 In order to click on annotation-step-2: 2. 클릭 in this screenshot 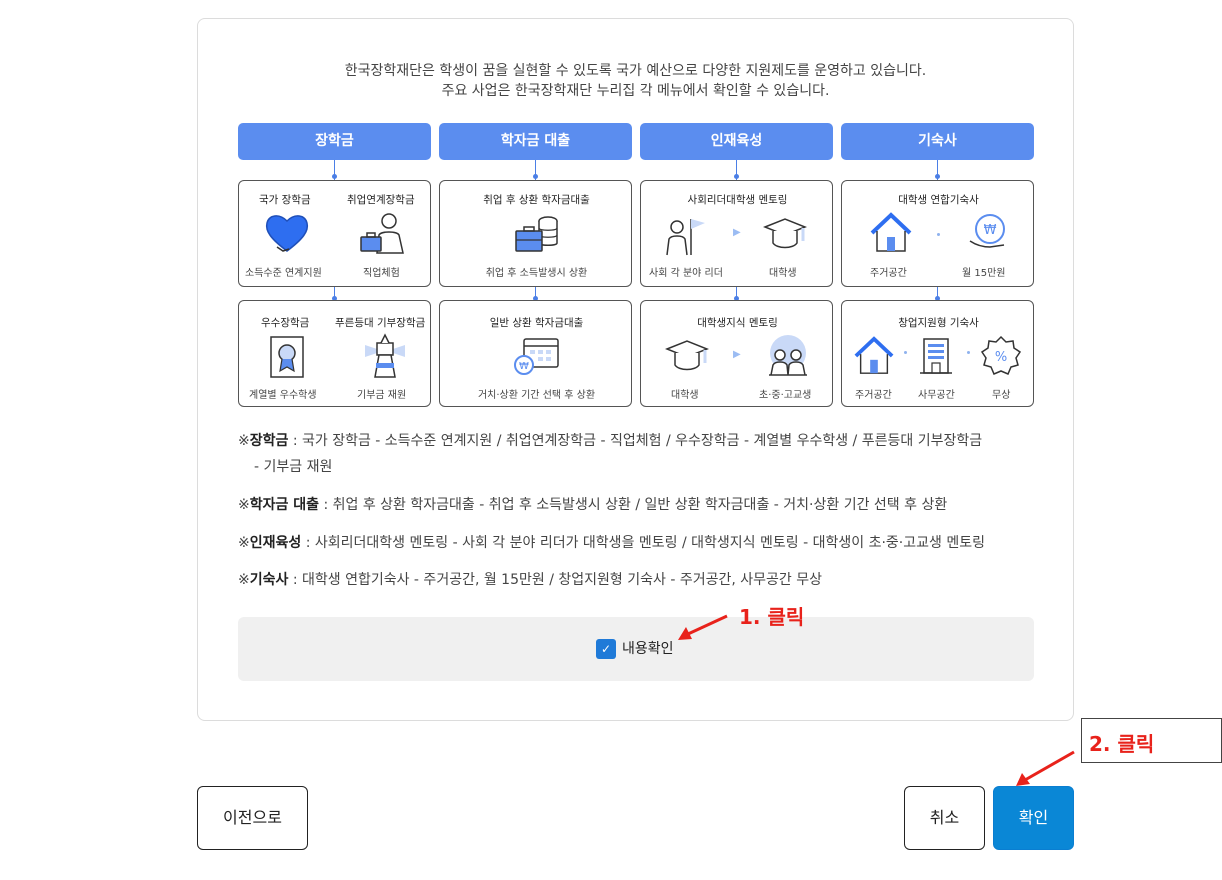, I will do `click(1122, 744)`.